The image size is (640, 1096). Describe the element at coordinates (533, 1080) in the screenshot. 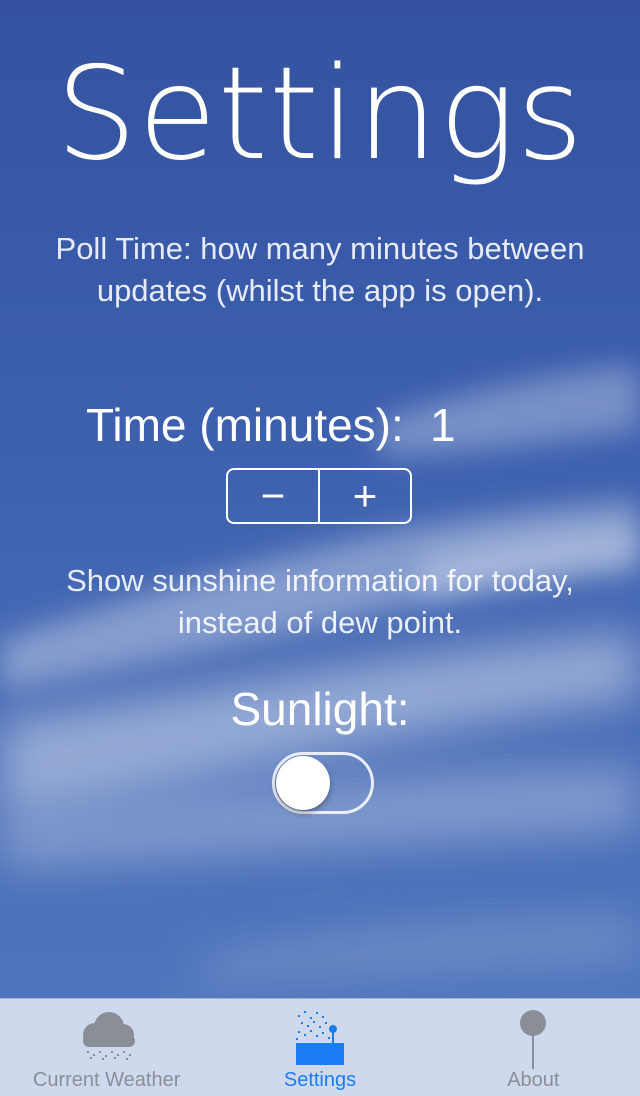

I see `tab-label-about: About` at that location.